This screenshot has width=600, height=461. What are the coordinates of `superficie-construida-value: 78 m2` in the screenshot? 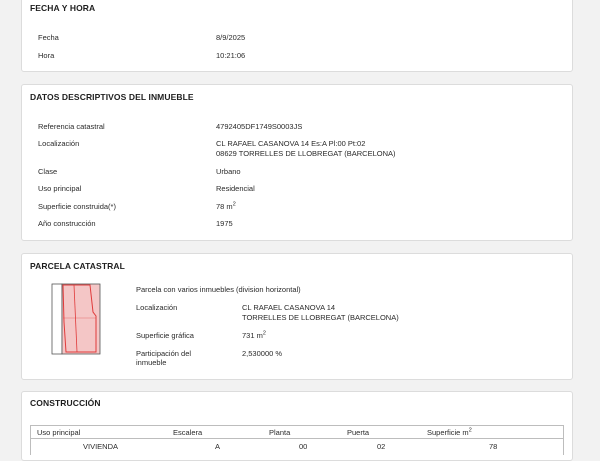 It's located at (226, 206).